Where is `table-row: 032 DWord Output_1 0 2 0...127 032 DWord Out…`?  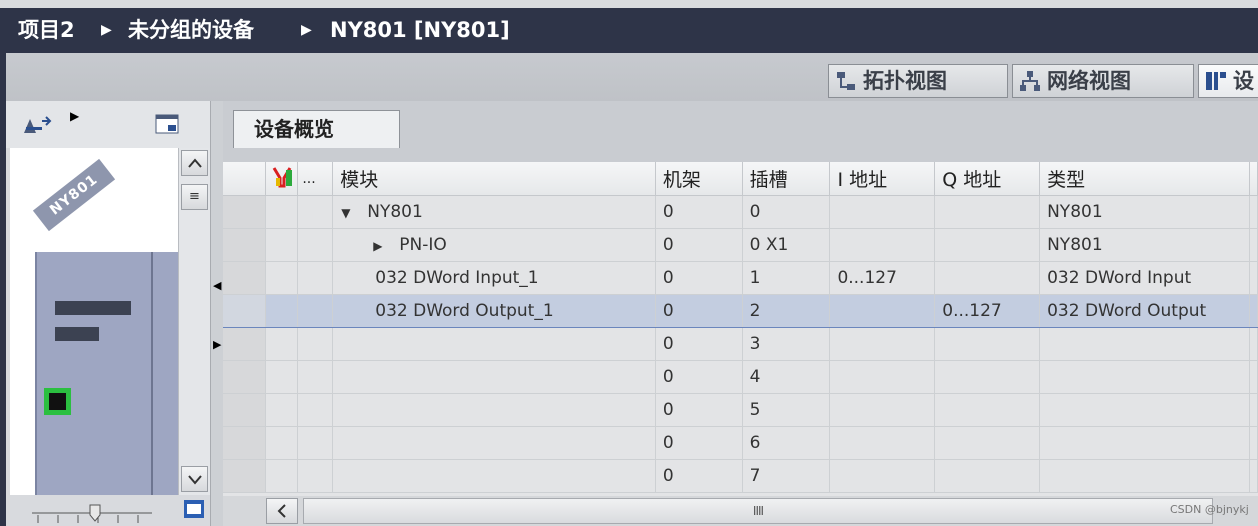 table-row: 032 DWord Output_1 0 2 0...127 032 DWord Out… is located at coordinates (740, 311).